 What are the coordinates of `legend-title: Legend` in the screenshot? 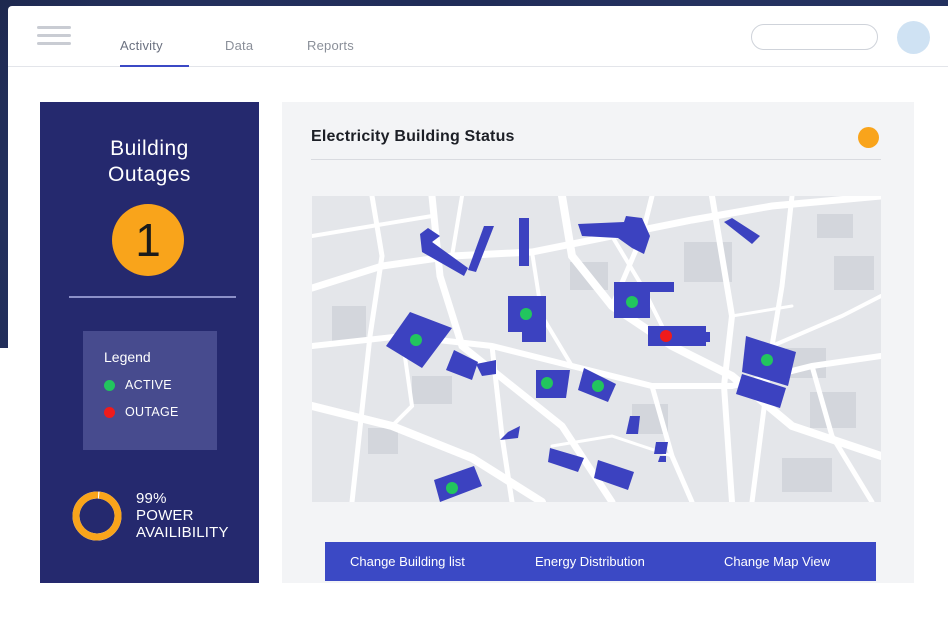 It's located at (127, 357).